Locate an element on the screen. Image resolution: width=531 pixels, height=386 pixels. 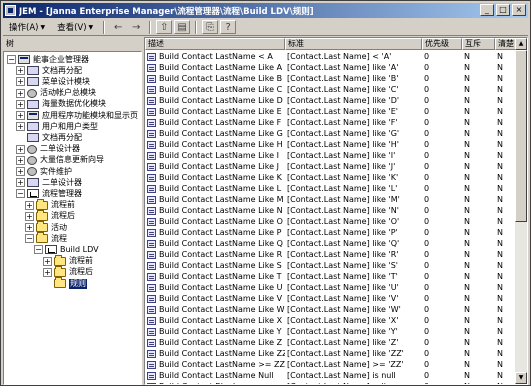
tree-node: 规则 is located at coordinates (65, 283).